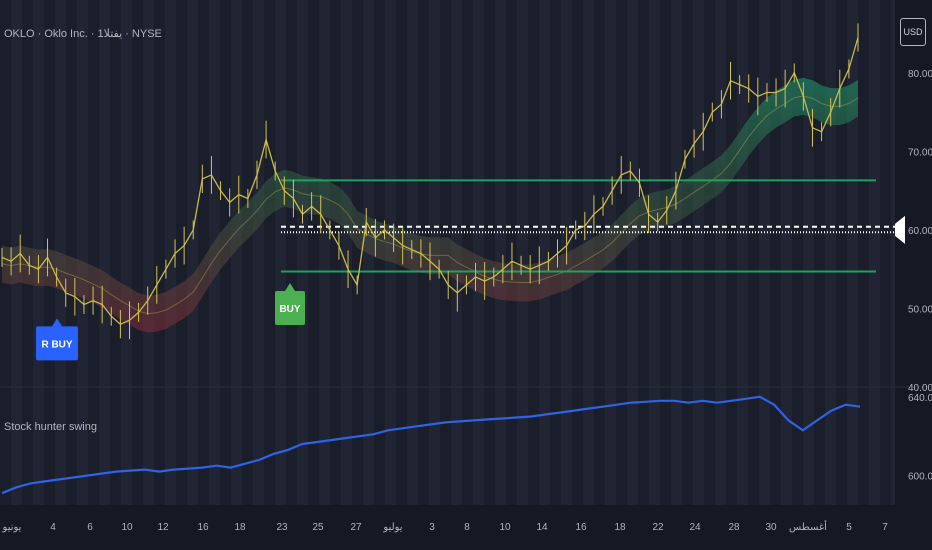 The image size is (932, 550). I want to click on time-tick-label: يونيو, so click(12, 527).